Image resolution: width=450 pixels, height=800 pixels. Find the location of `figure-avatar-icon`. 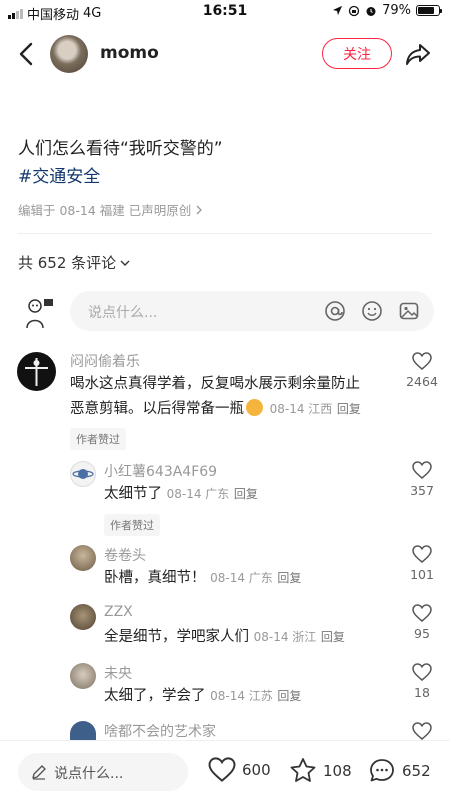

figure-avatar-icon is located at coordinates (36, 372).